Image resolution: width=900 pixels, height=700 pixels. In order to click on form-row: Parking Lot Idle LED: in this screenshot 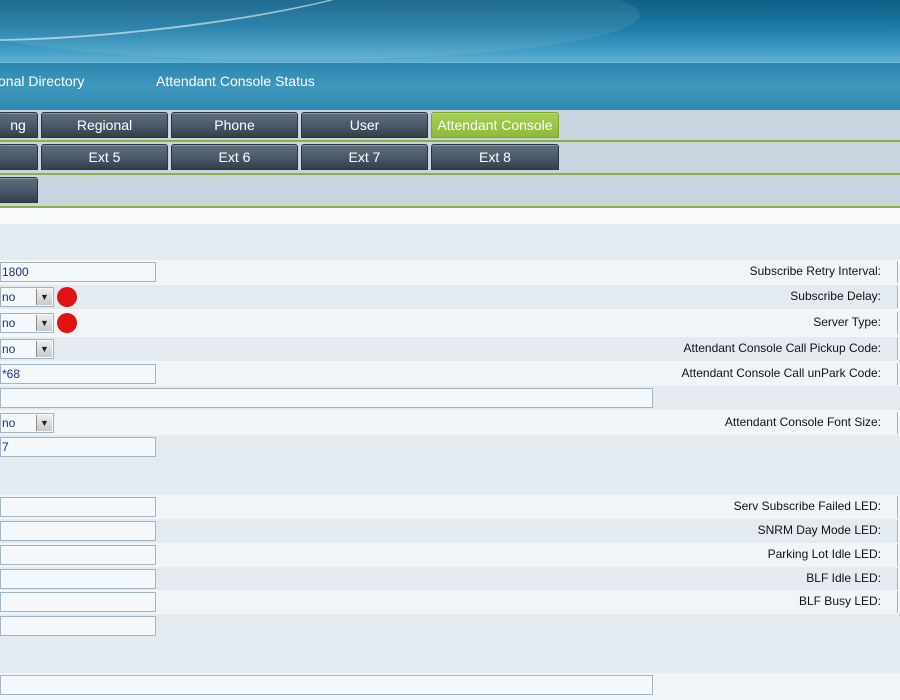, I will do `click(450, 555)`.